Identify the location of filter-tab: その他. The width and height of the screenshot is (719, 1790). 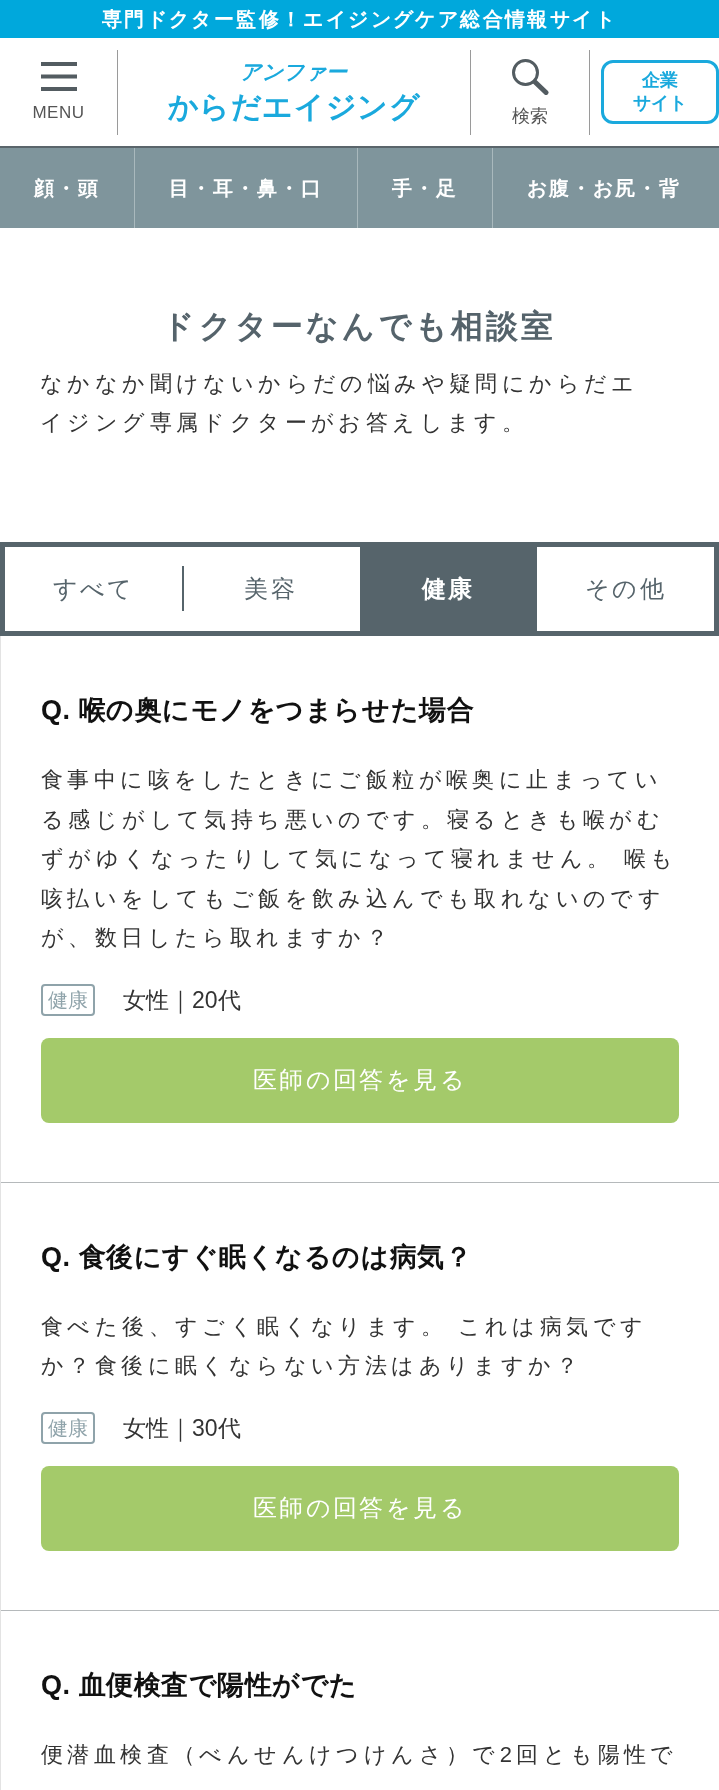
(625, 589).